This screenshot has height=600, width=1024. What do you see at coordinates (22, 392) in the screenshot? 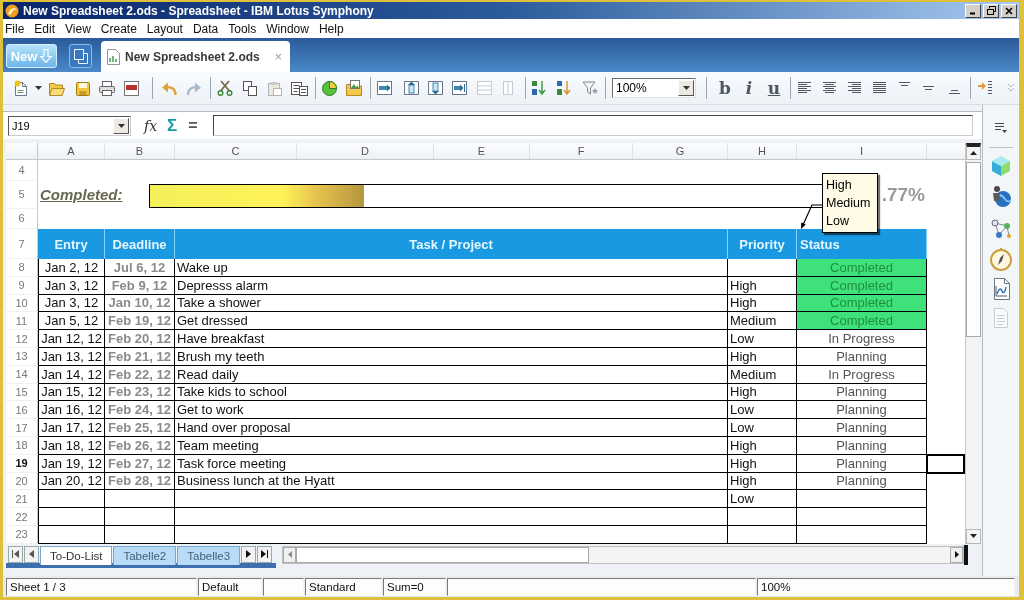
I see `row-header: 15` at bounding box center [22, 392].